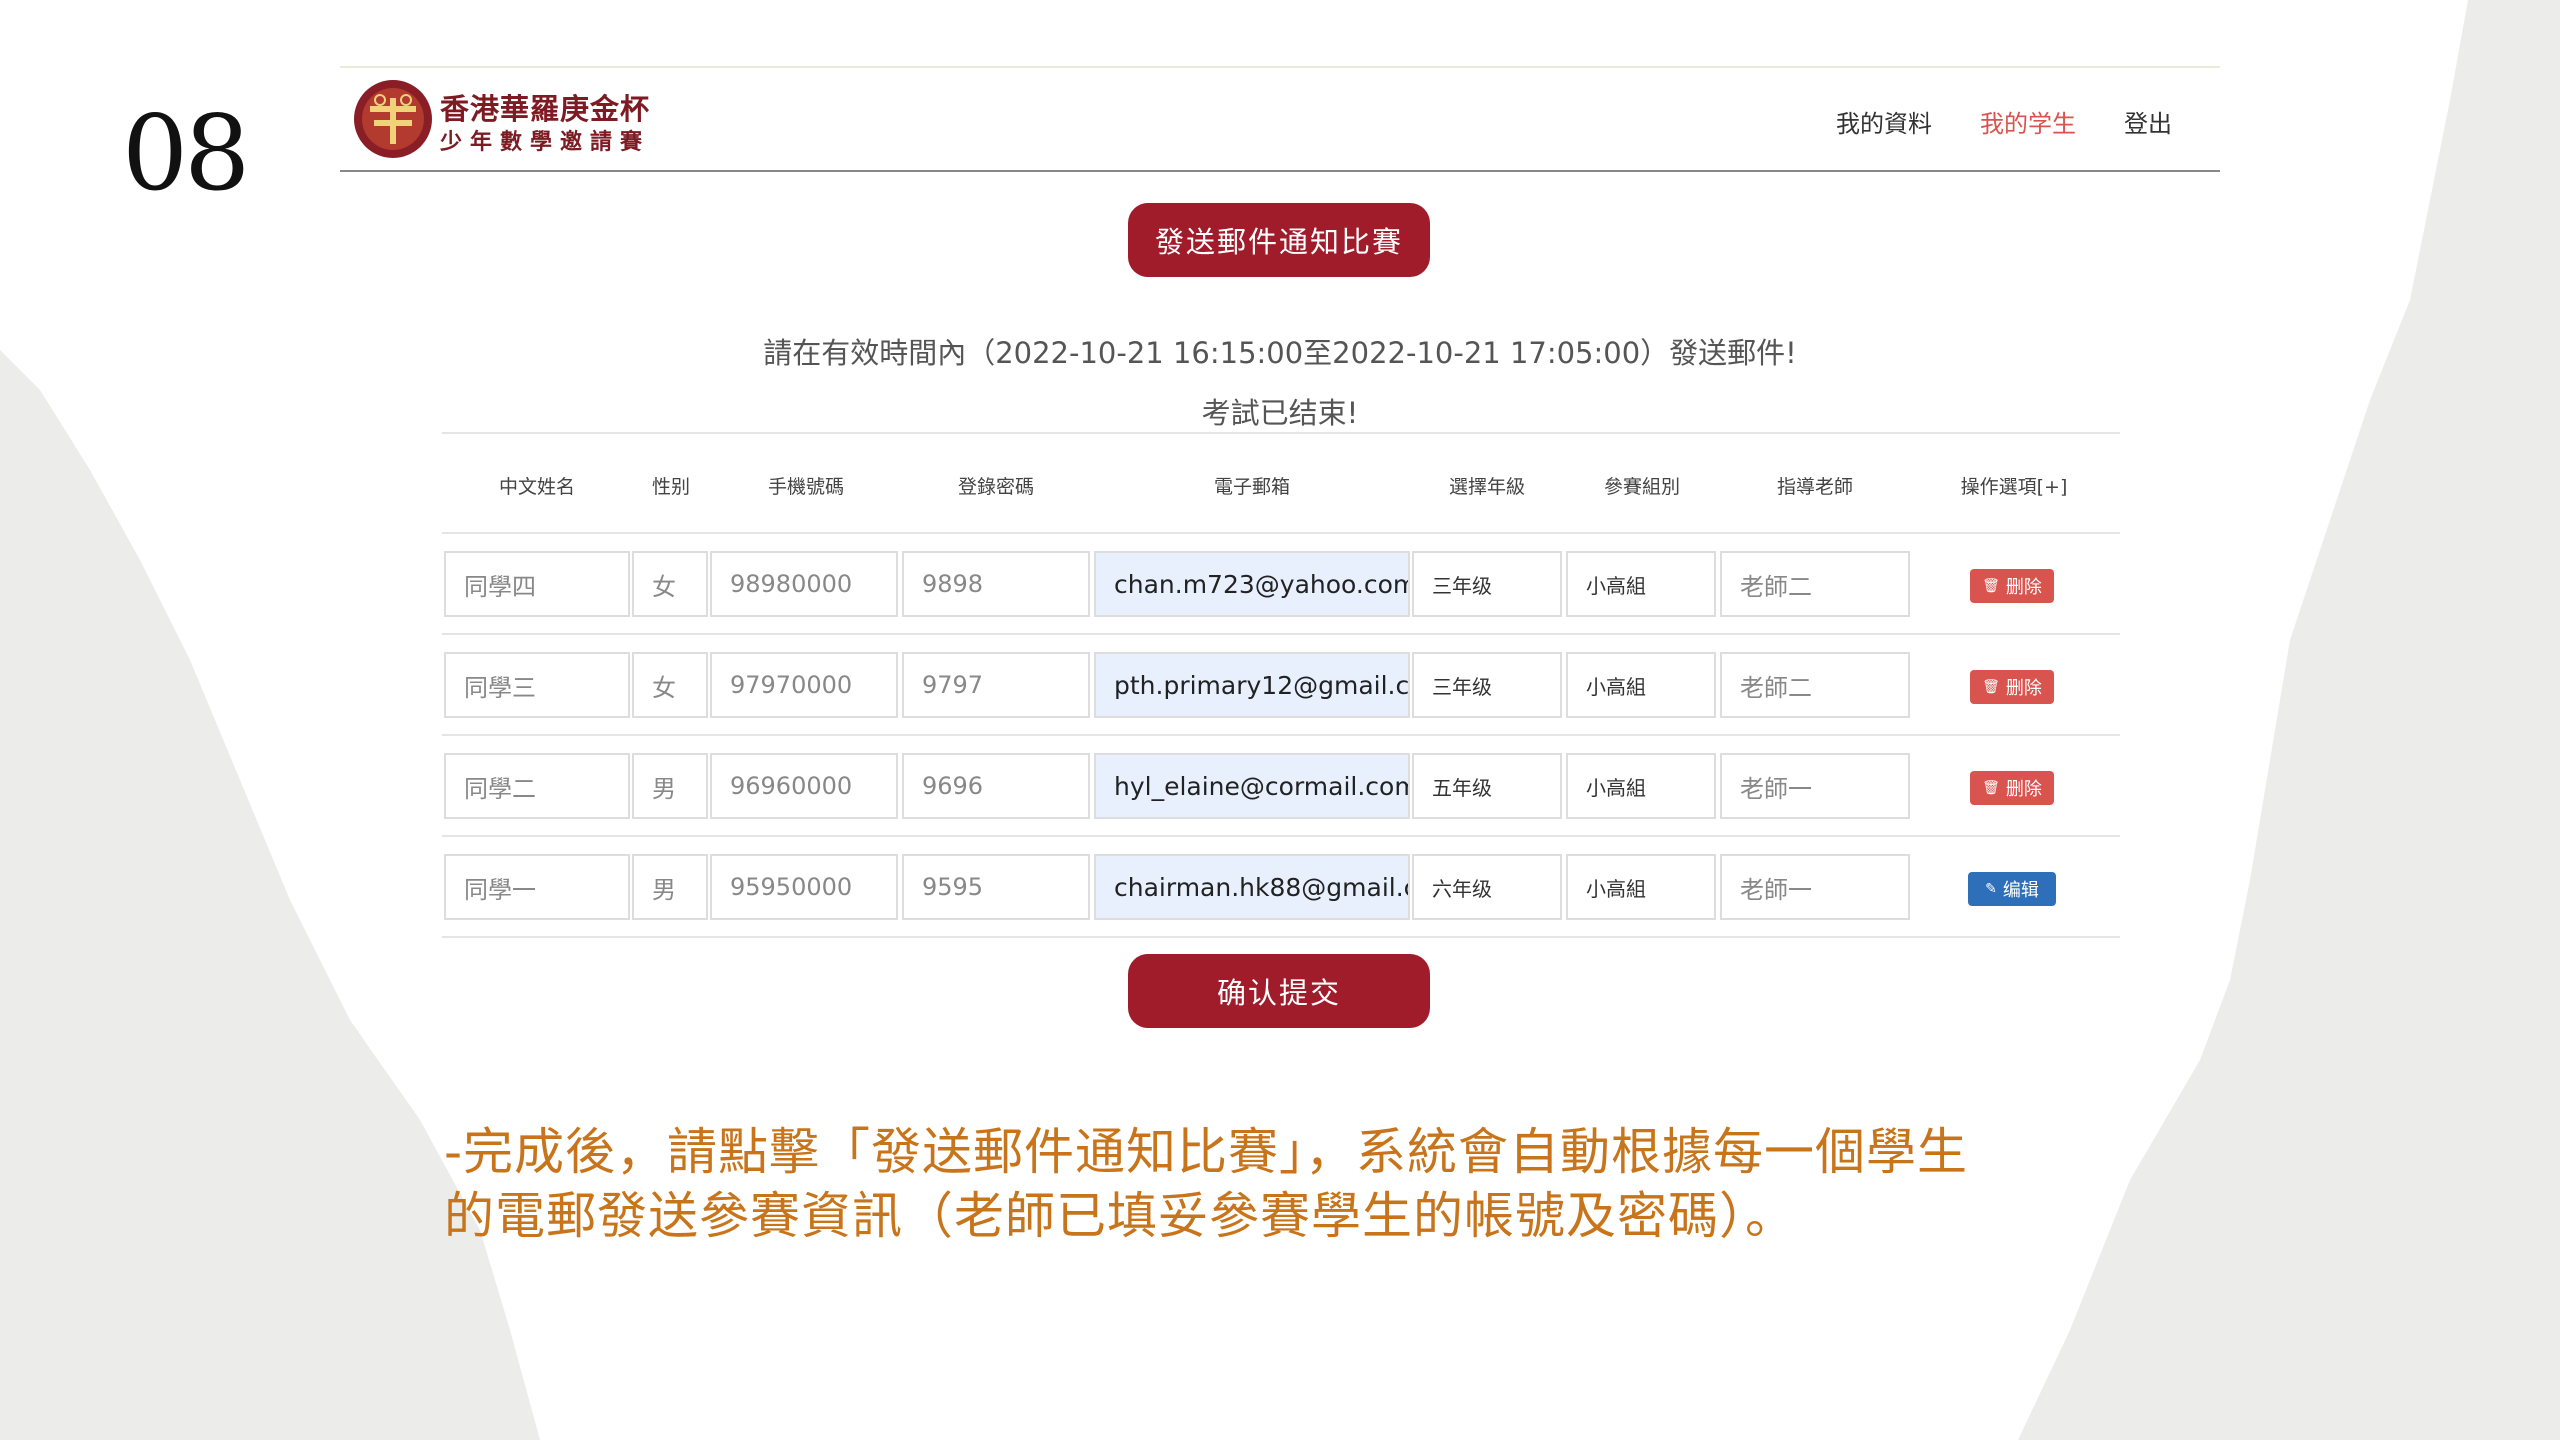 This screenshot has width=2560, height=1440. Describe the element at coordinates (2014, 485) in the screenshot. I see `col-actions: 操作選項[+]` at that location.